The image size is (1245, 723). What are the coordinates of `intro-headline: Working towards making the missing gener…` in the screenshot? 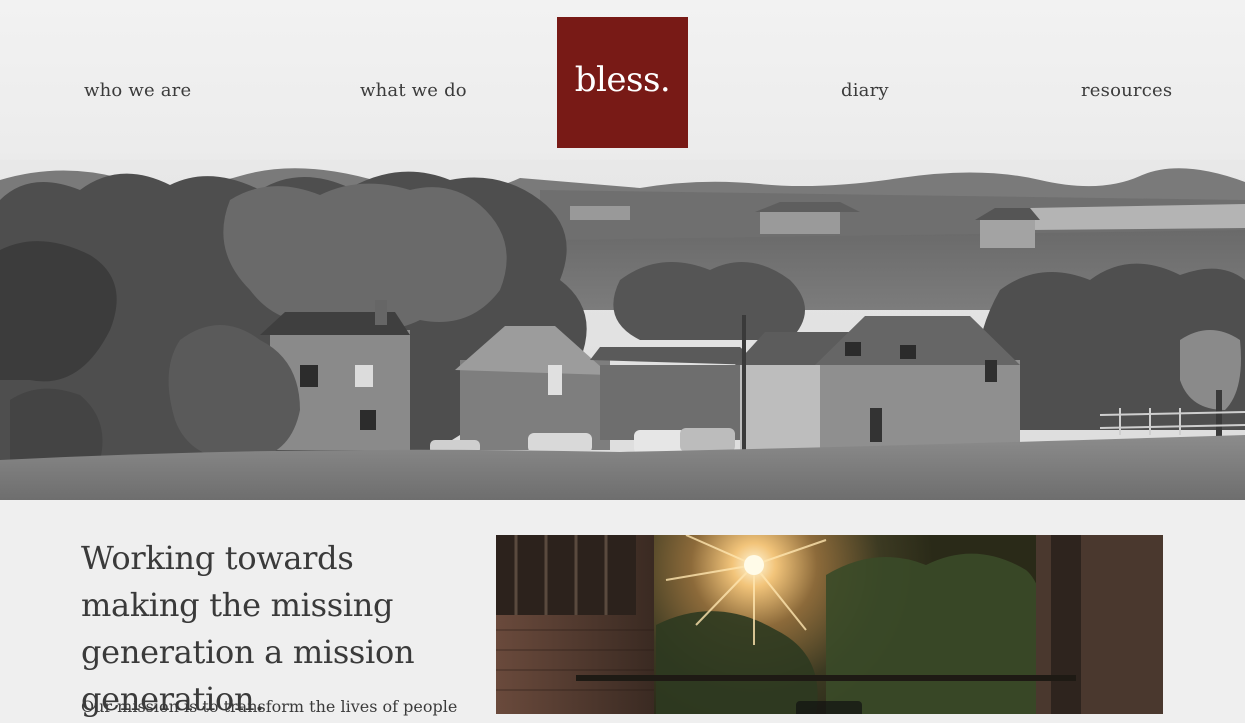 It's located at (248, 628).